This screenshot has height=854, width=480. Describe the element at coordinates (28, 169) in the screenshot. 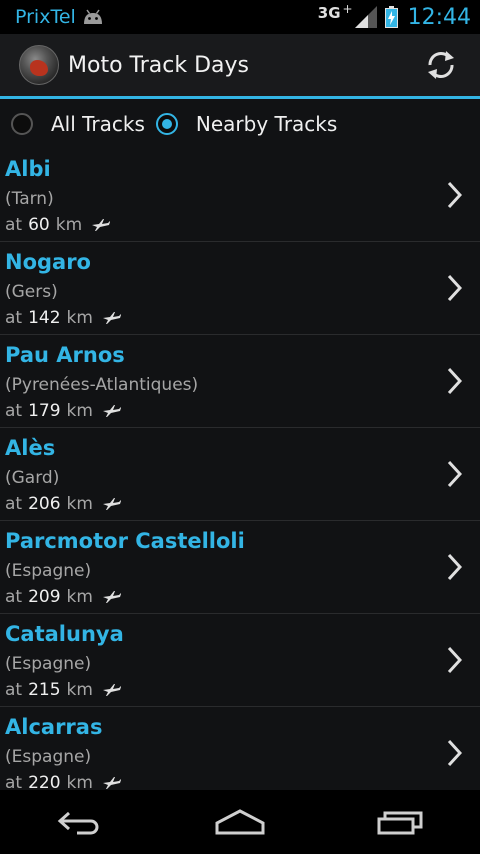

I see `track-name: Albi` at that location.